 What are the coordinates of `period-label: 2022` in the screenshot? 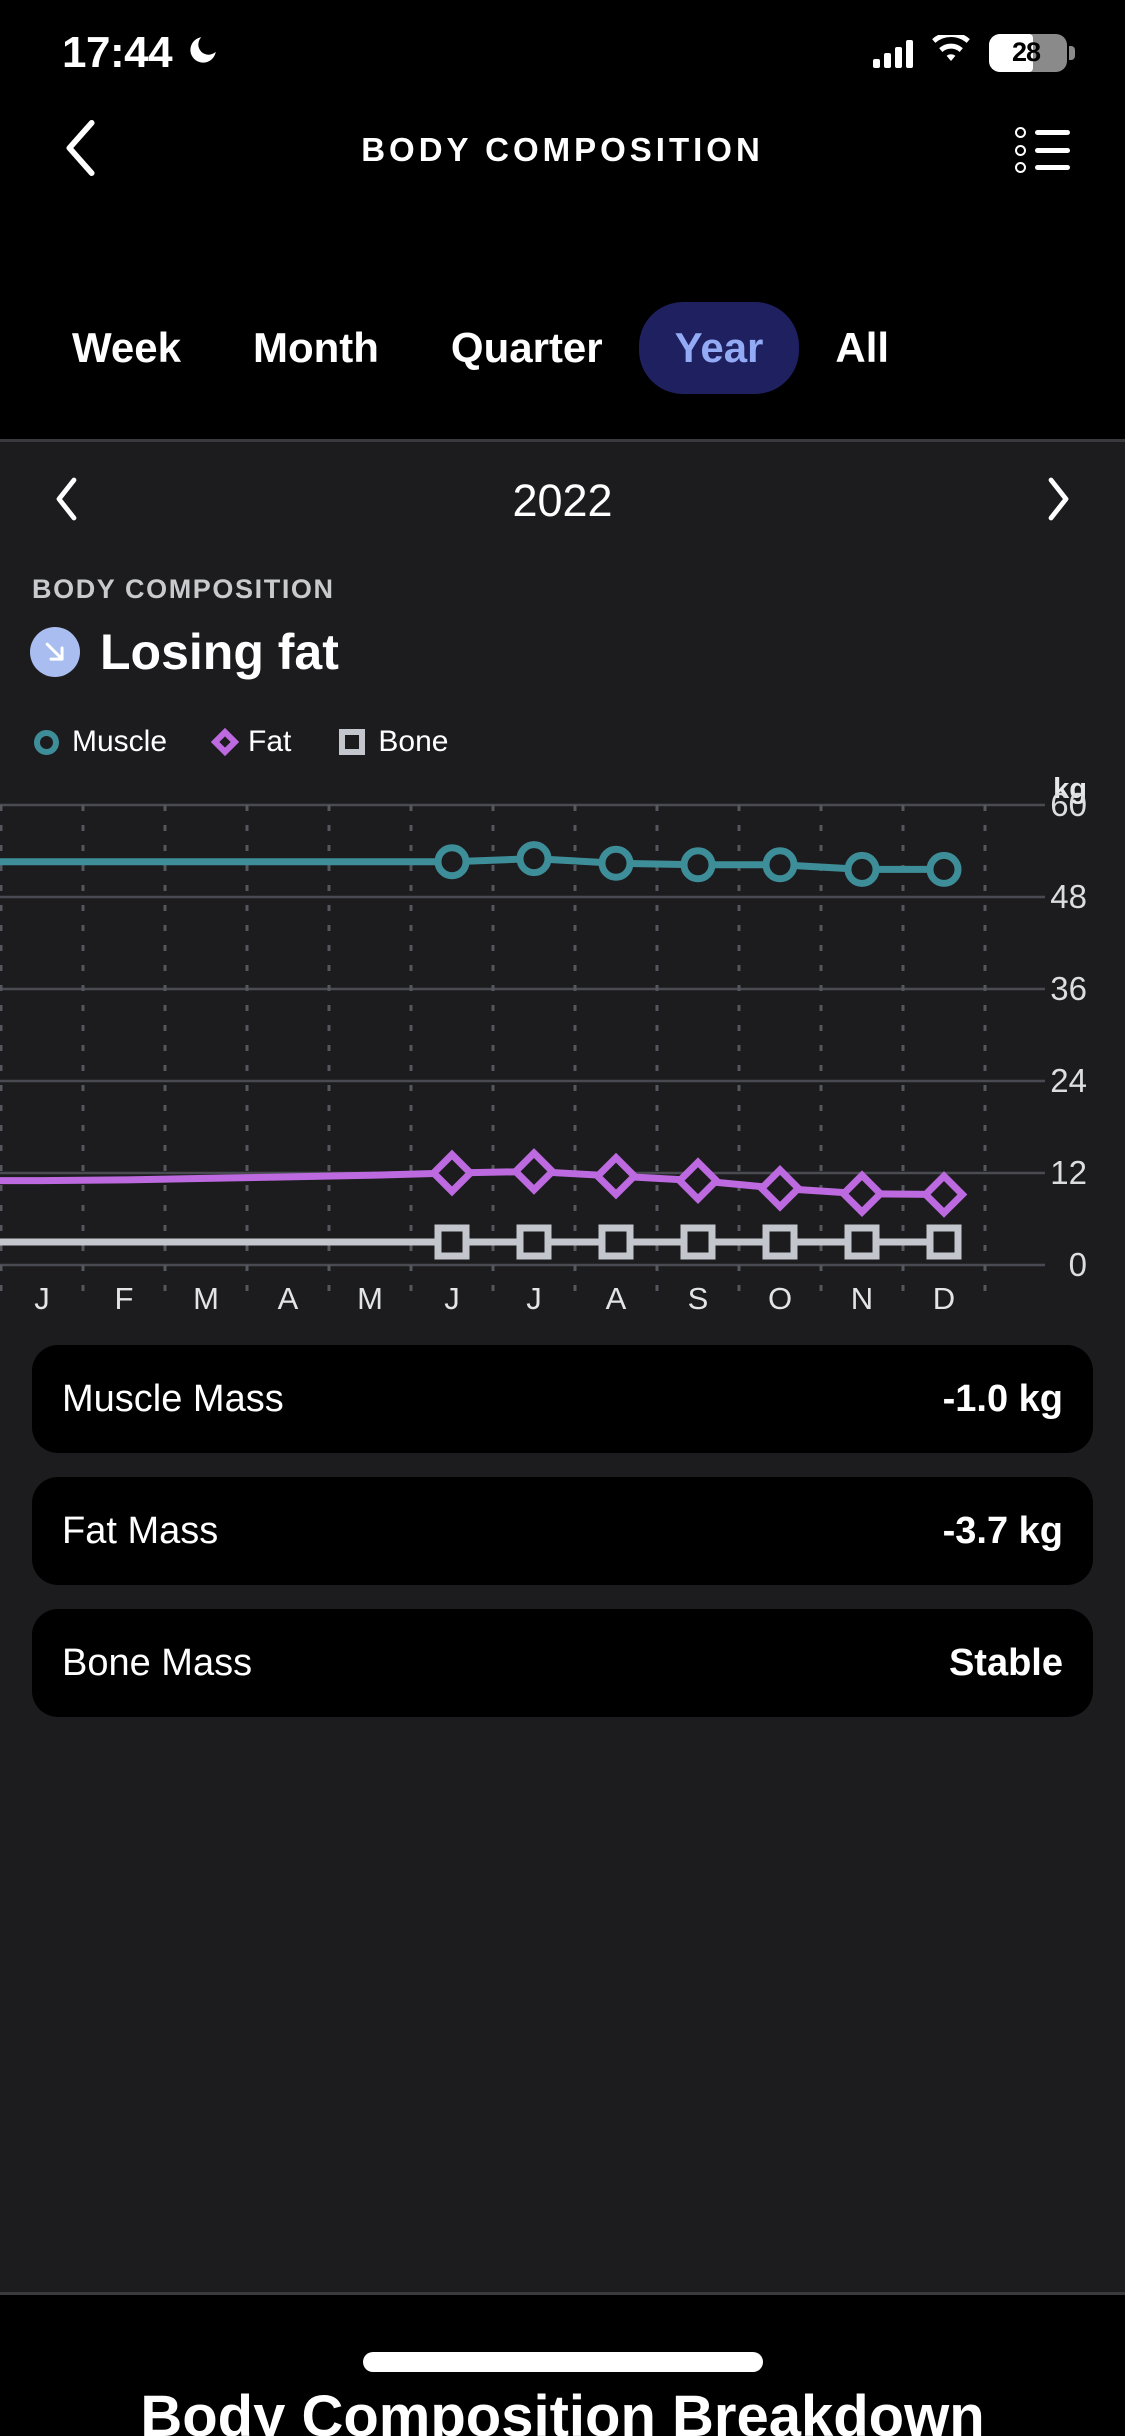 It's located at (562, 500).